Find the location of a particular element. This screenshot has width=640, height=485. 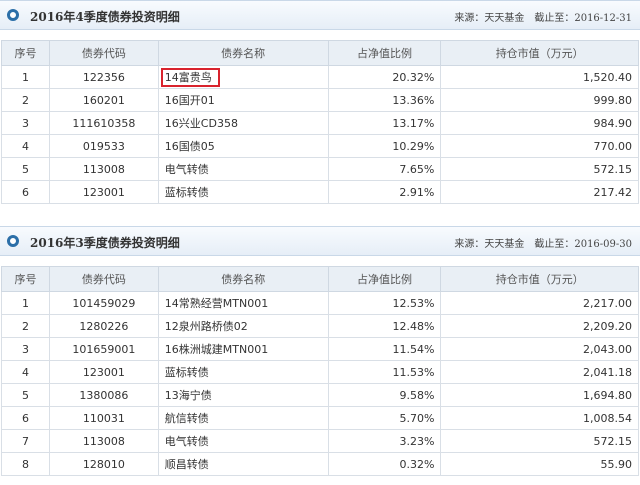

cell-ratio: 7.65% is located at coordinates (384, 169).